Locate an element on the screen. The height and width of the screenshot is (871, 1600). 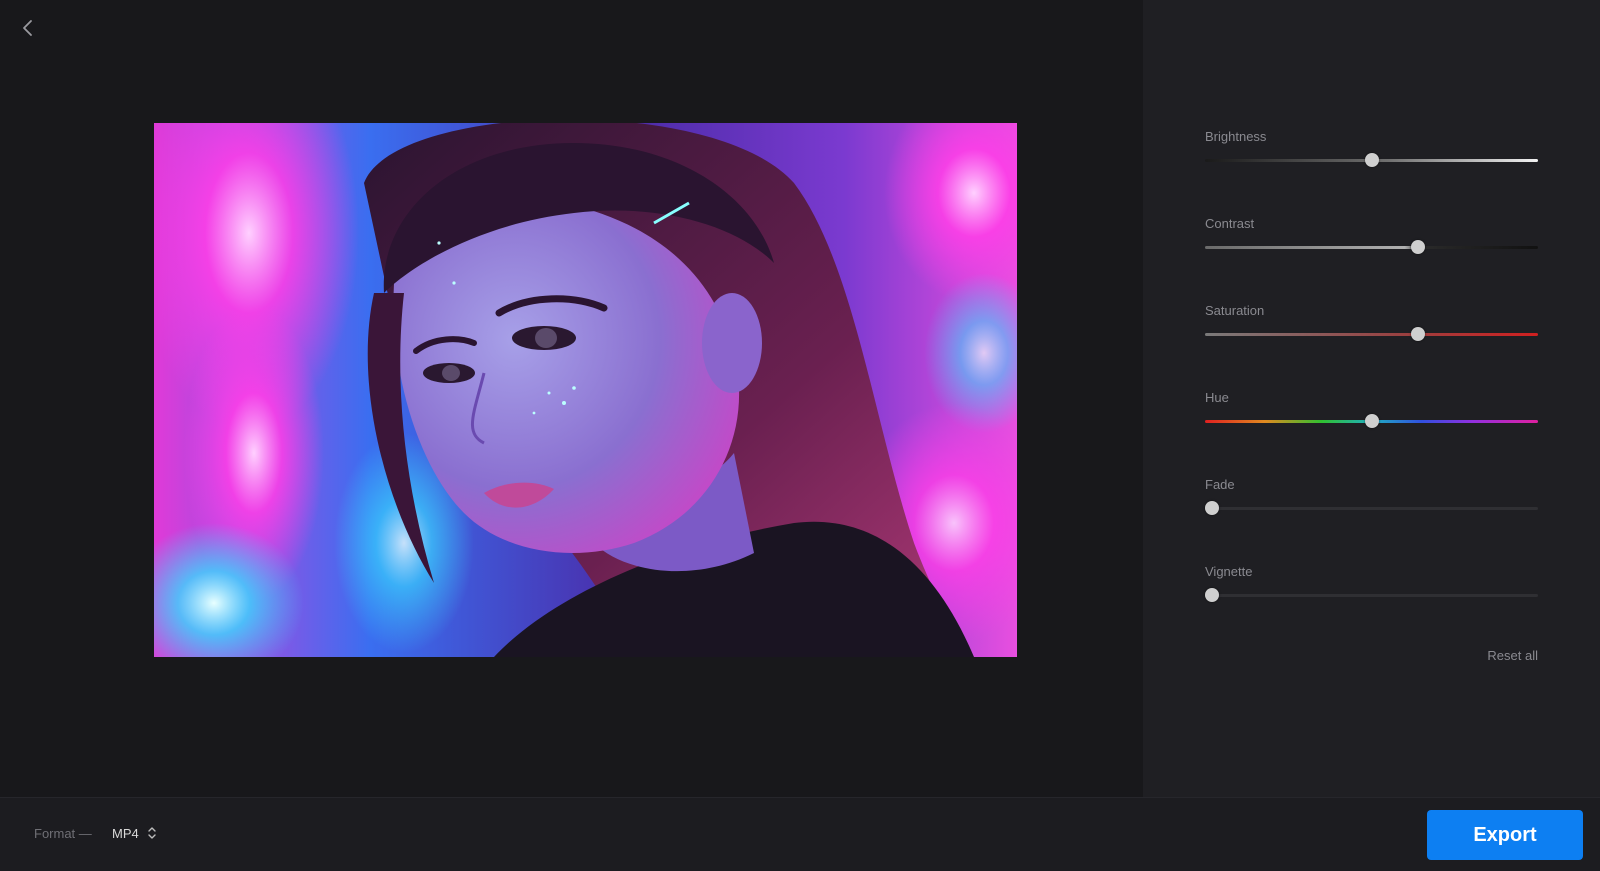
saturation-control: Saturation is located at coordinates (1371, 321).